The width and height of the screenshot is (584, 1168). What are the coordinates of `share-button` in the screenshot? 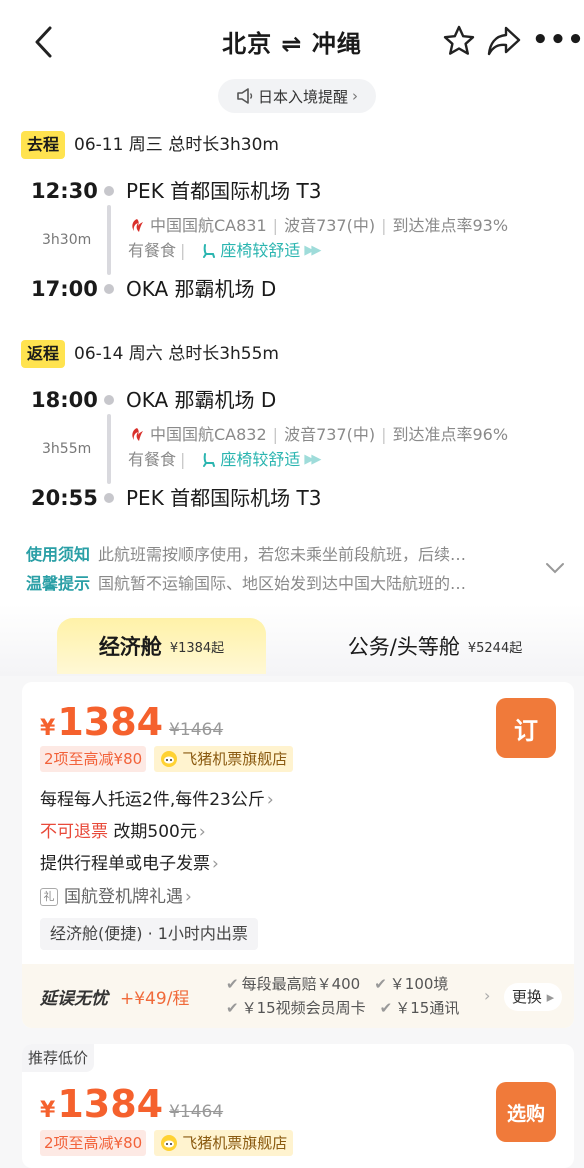 It's located at (504, 41).